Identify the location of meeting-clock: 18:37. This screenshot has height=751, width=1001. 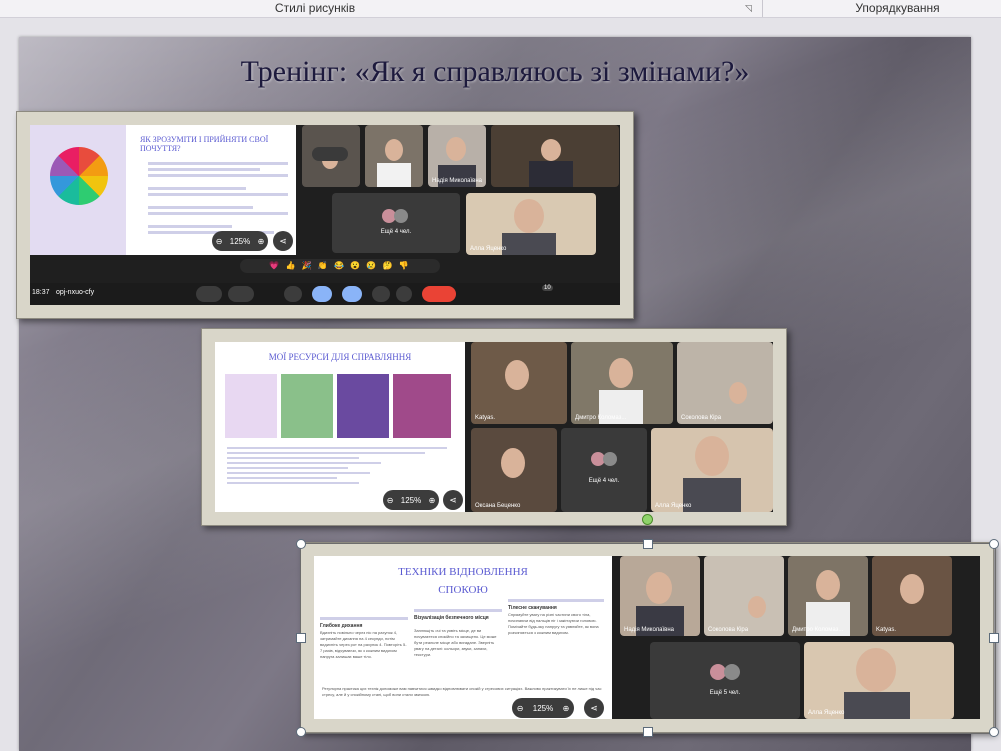
(41, 292).